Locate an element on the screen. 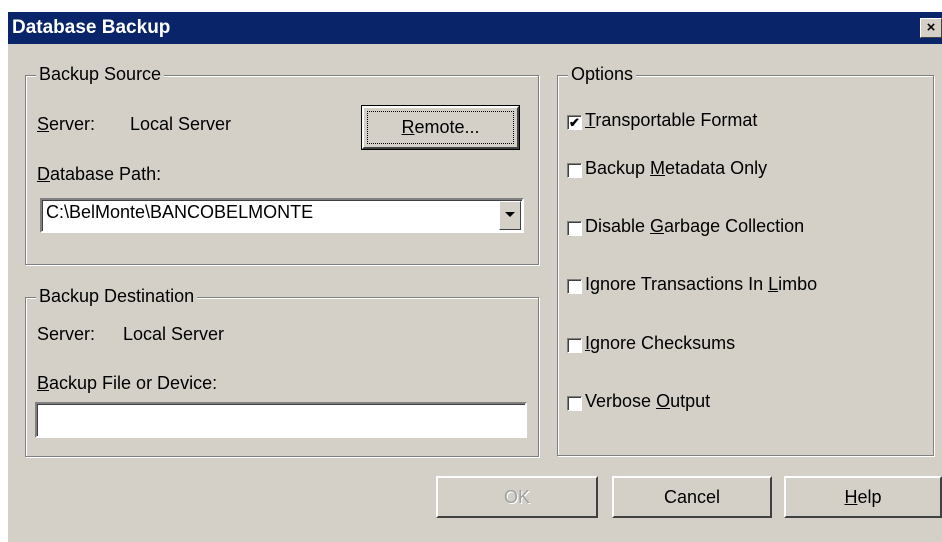 Image resolution: width=942 pixels, height=542 pixels. backup-metadata-only-label: Backup Metadata Only is located at coordinates (676, 168).